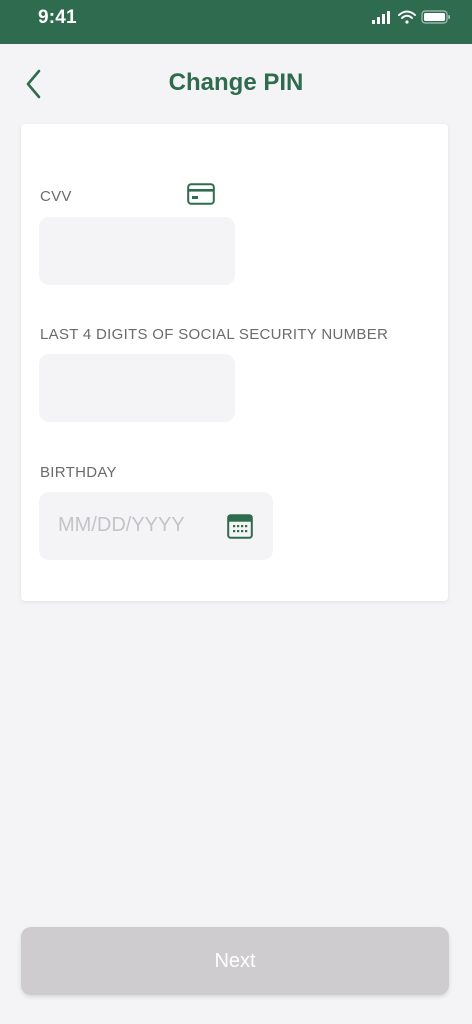 This screenshot has width=472, height=1024. Describe the element at coordinates (240, 528) in the screenshot. I see `calendar-icon` at that location.